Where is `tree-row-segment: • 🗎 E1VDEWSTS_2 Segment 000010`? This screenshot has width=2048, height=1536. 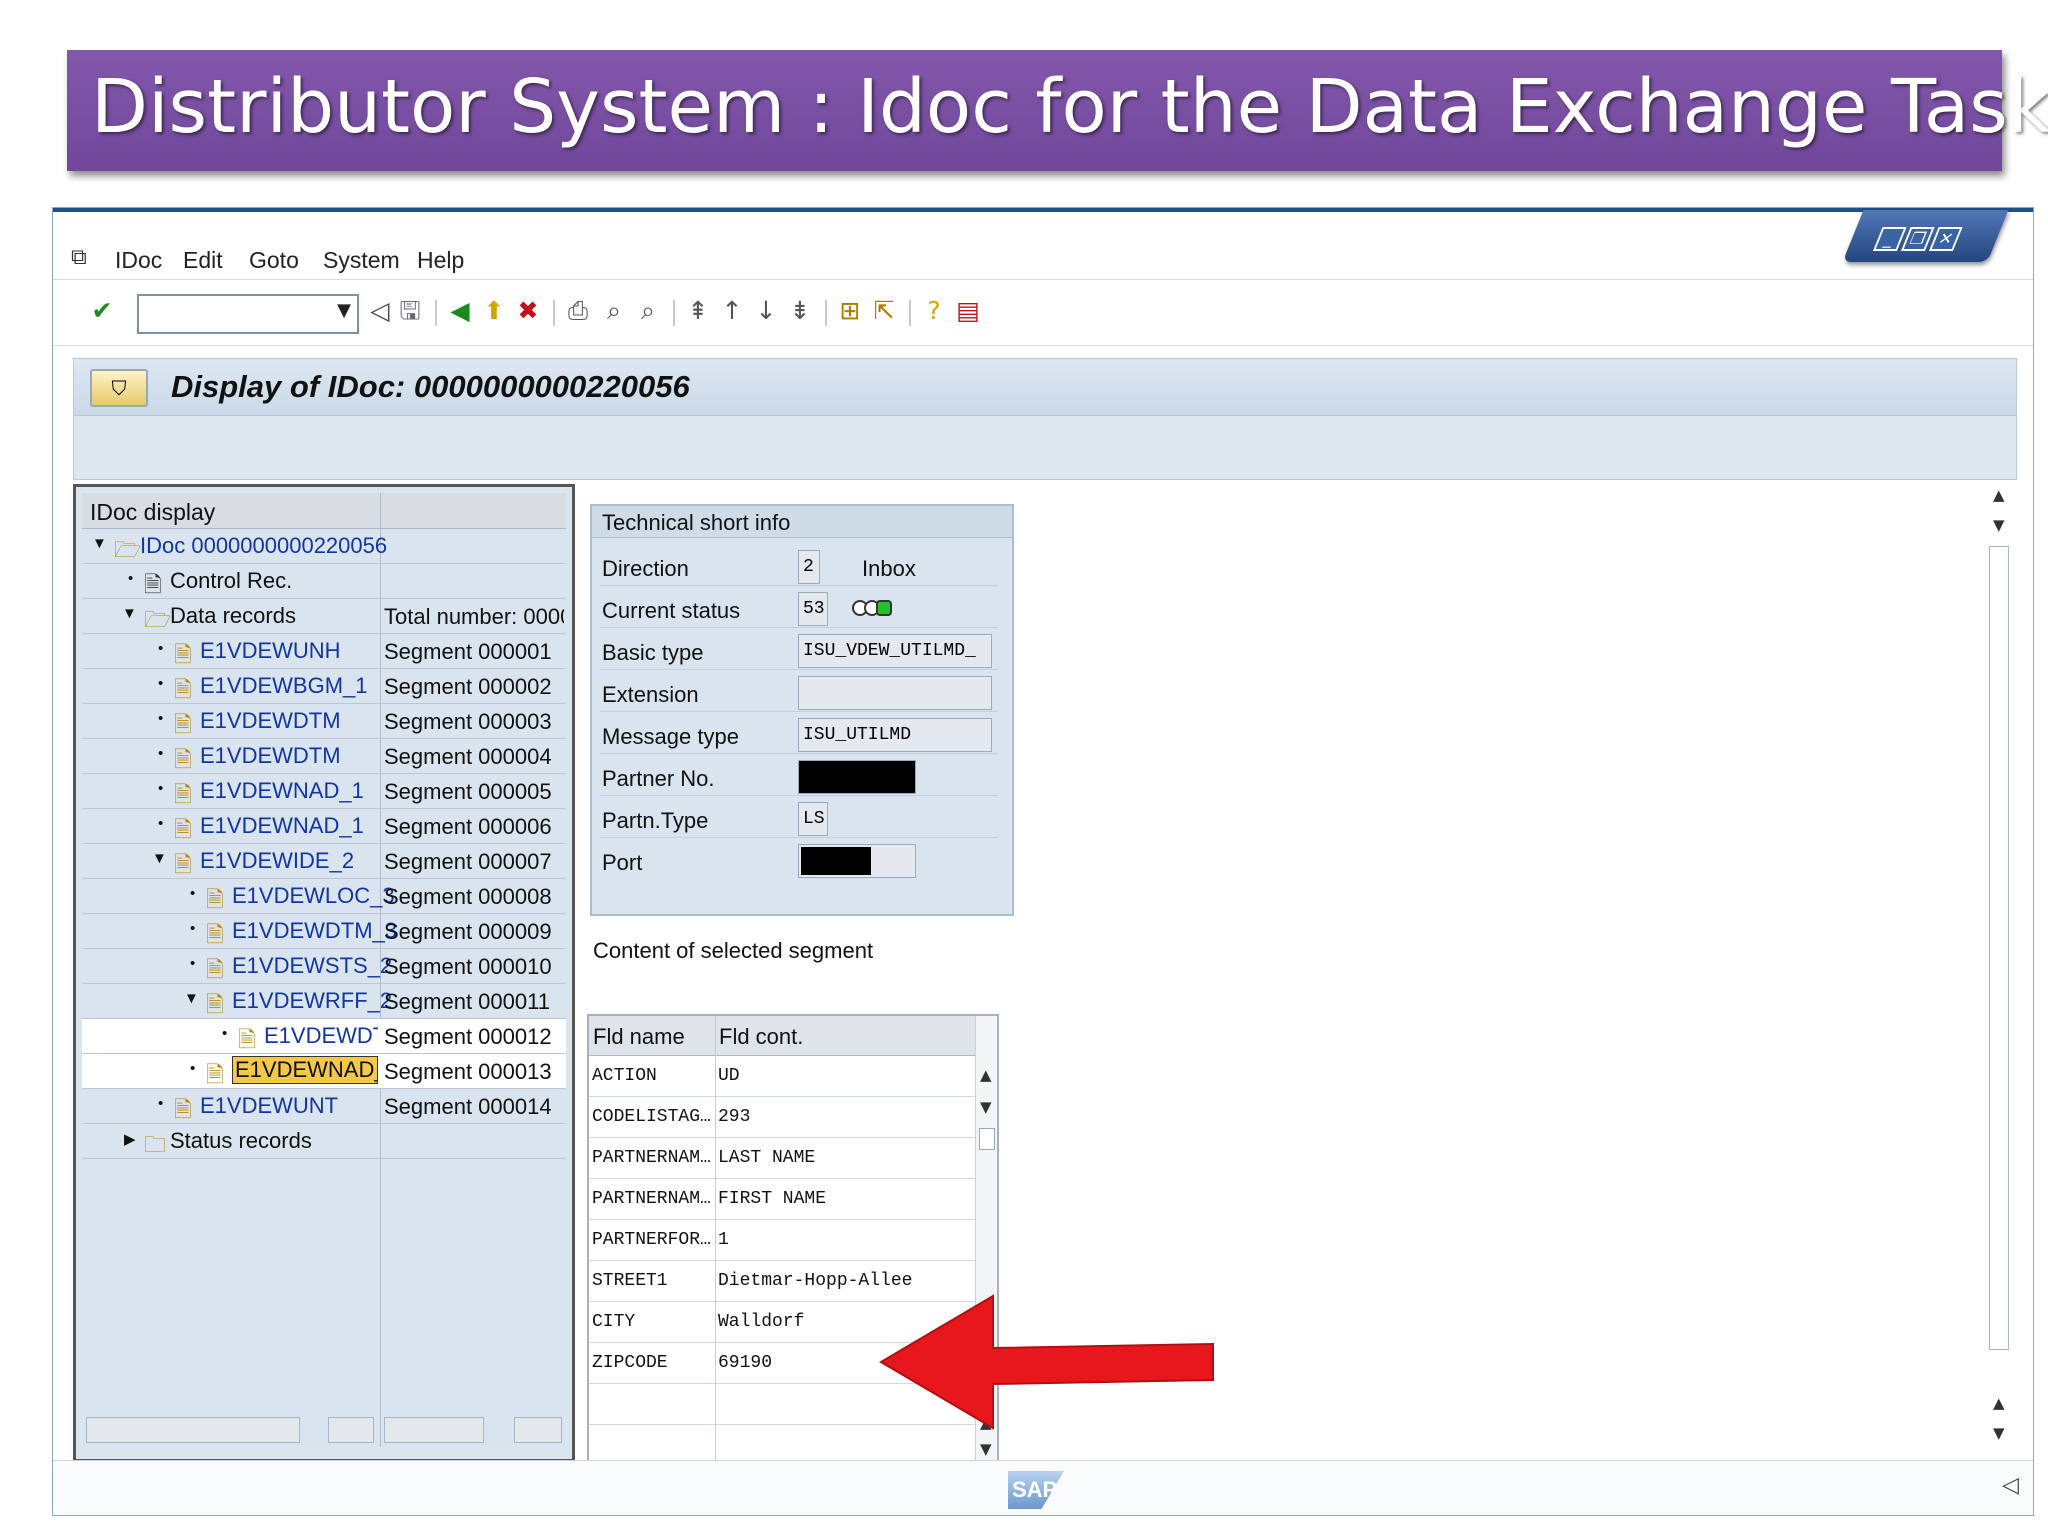 tree-row-segment: • 🗎 E1VDEWSTS_2 Segment 000010 is located at coordinates (324, 966).